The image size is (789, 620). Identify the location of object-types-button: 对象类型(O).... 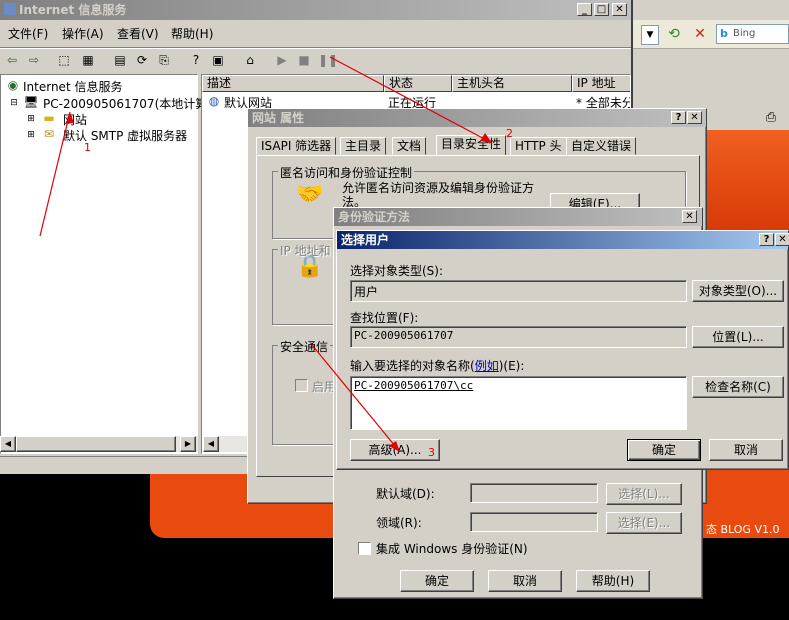
(738, 291).